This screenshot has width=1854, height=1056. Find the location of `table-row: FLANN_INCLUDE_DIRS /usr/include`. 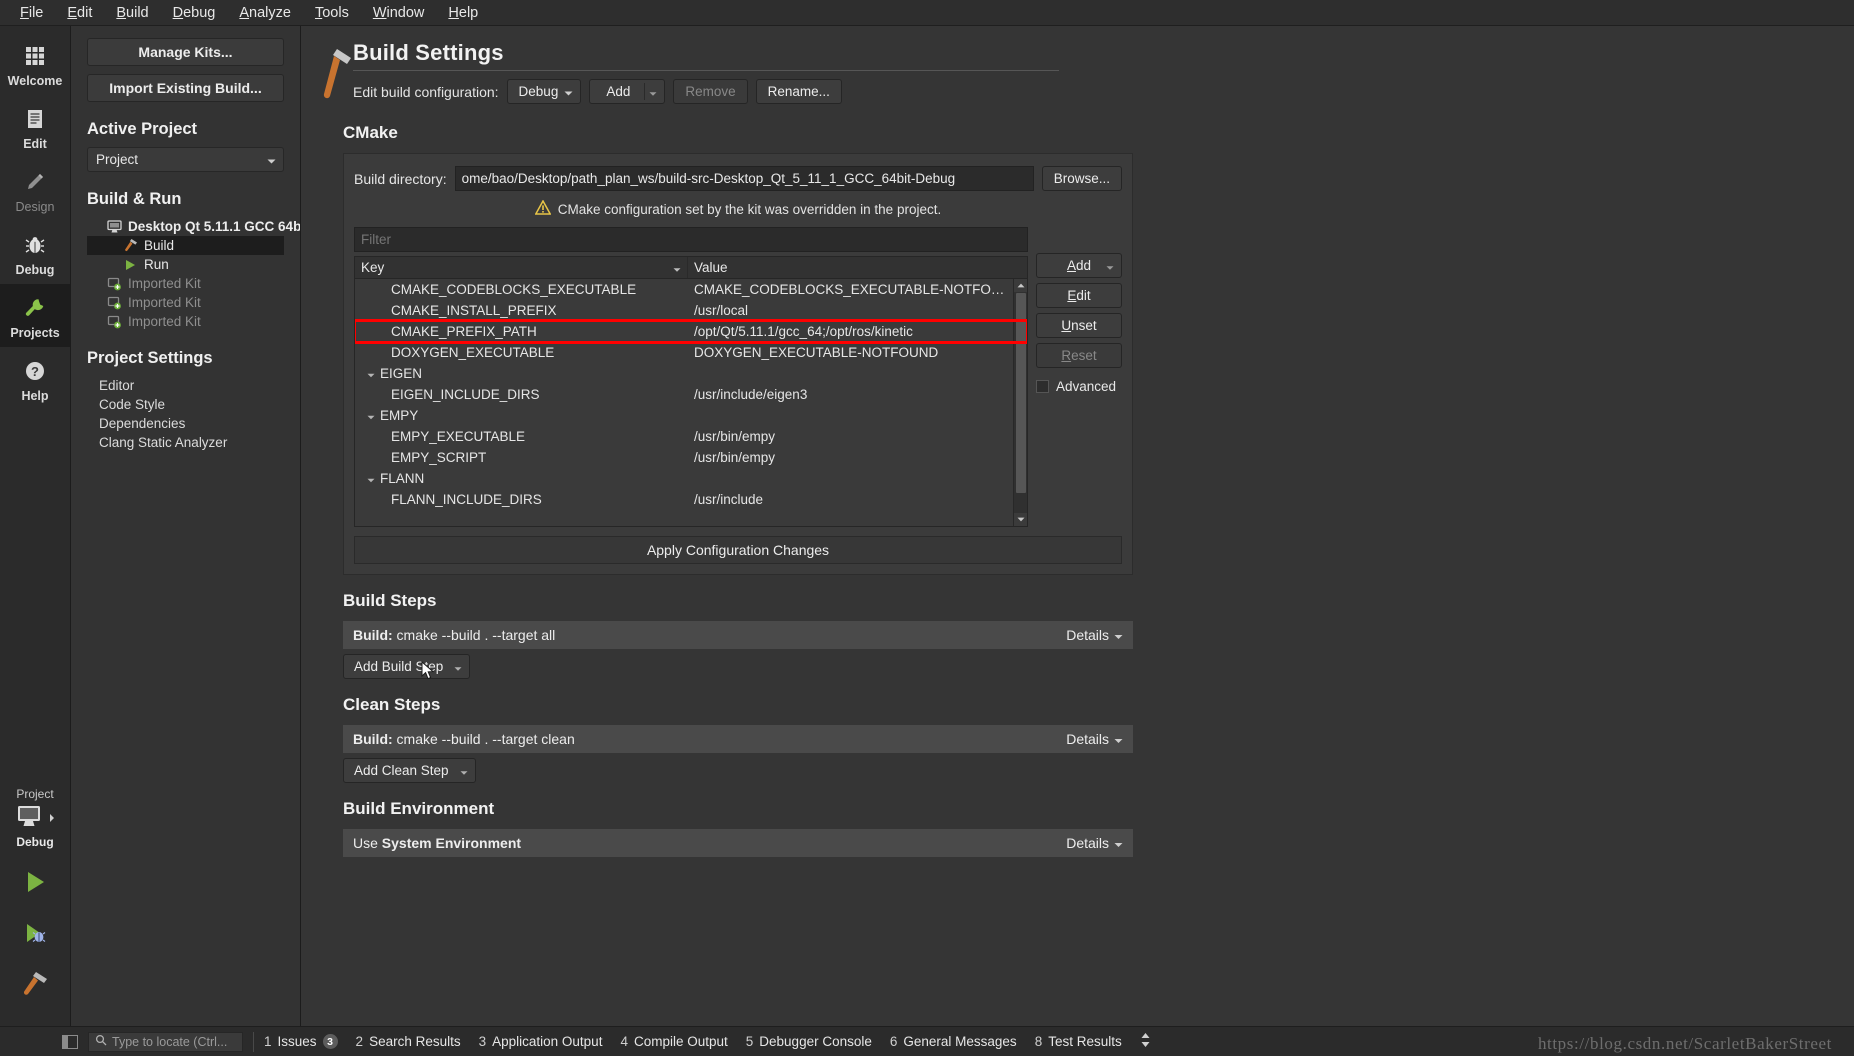

table-row: FLANN_INCLUDE_DIRS /usr/include is located at coordinates (691, 499).